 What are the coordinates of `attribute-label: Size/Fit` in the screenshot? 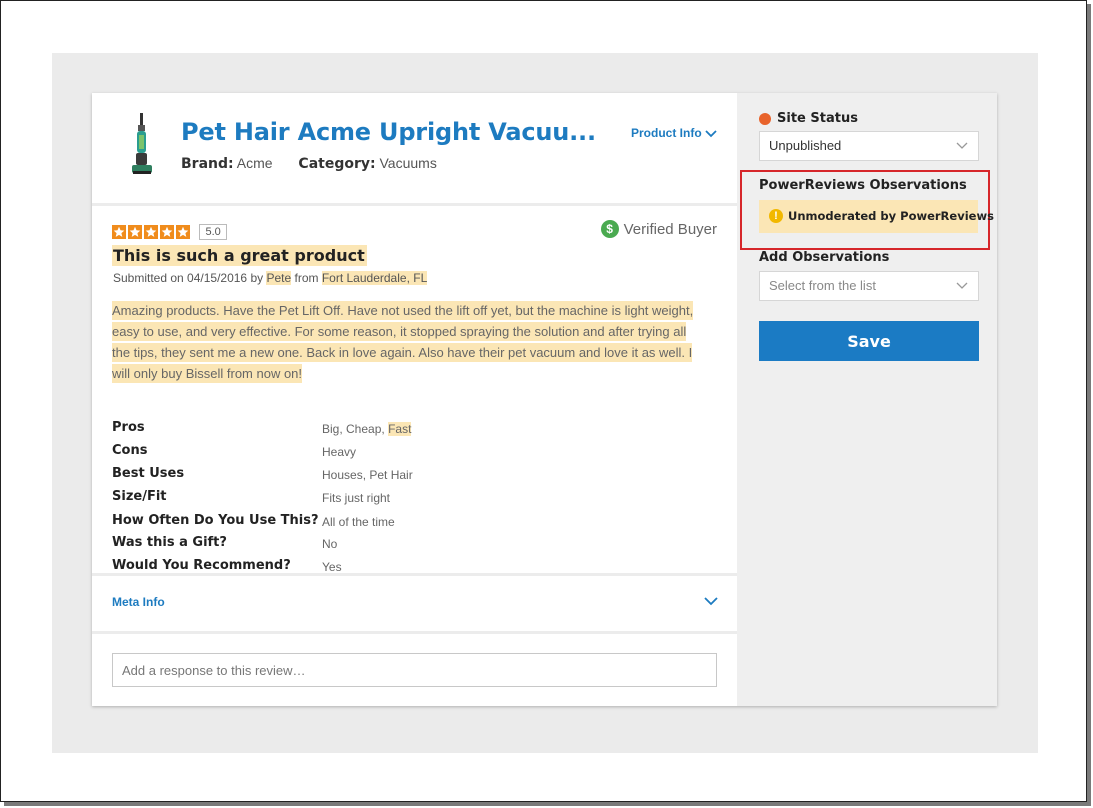 It's located at (139, 496).